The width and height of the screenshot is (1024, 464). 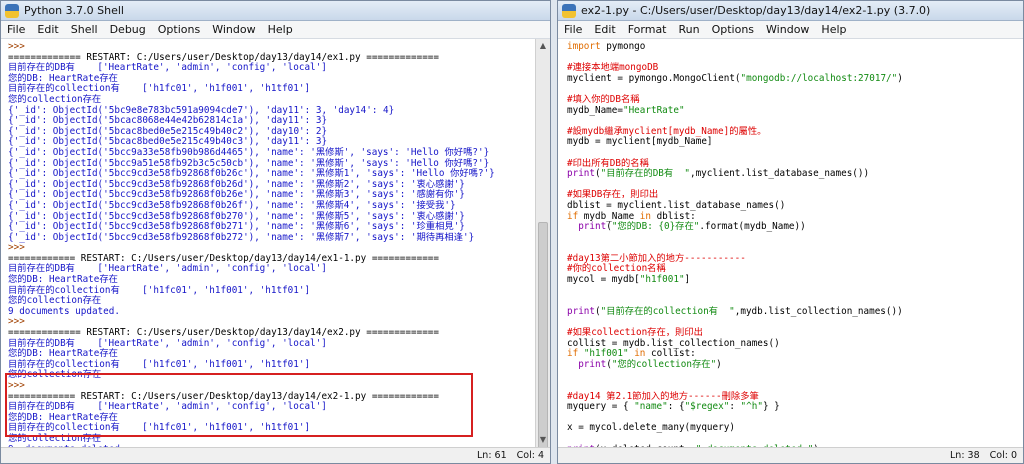 What do you see at coordinates (64, 311) in the screenshot?
I see `shell-line: 9 documents updated.` at bounding box center [64, 311].